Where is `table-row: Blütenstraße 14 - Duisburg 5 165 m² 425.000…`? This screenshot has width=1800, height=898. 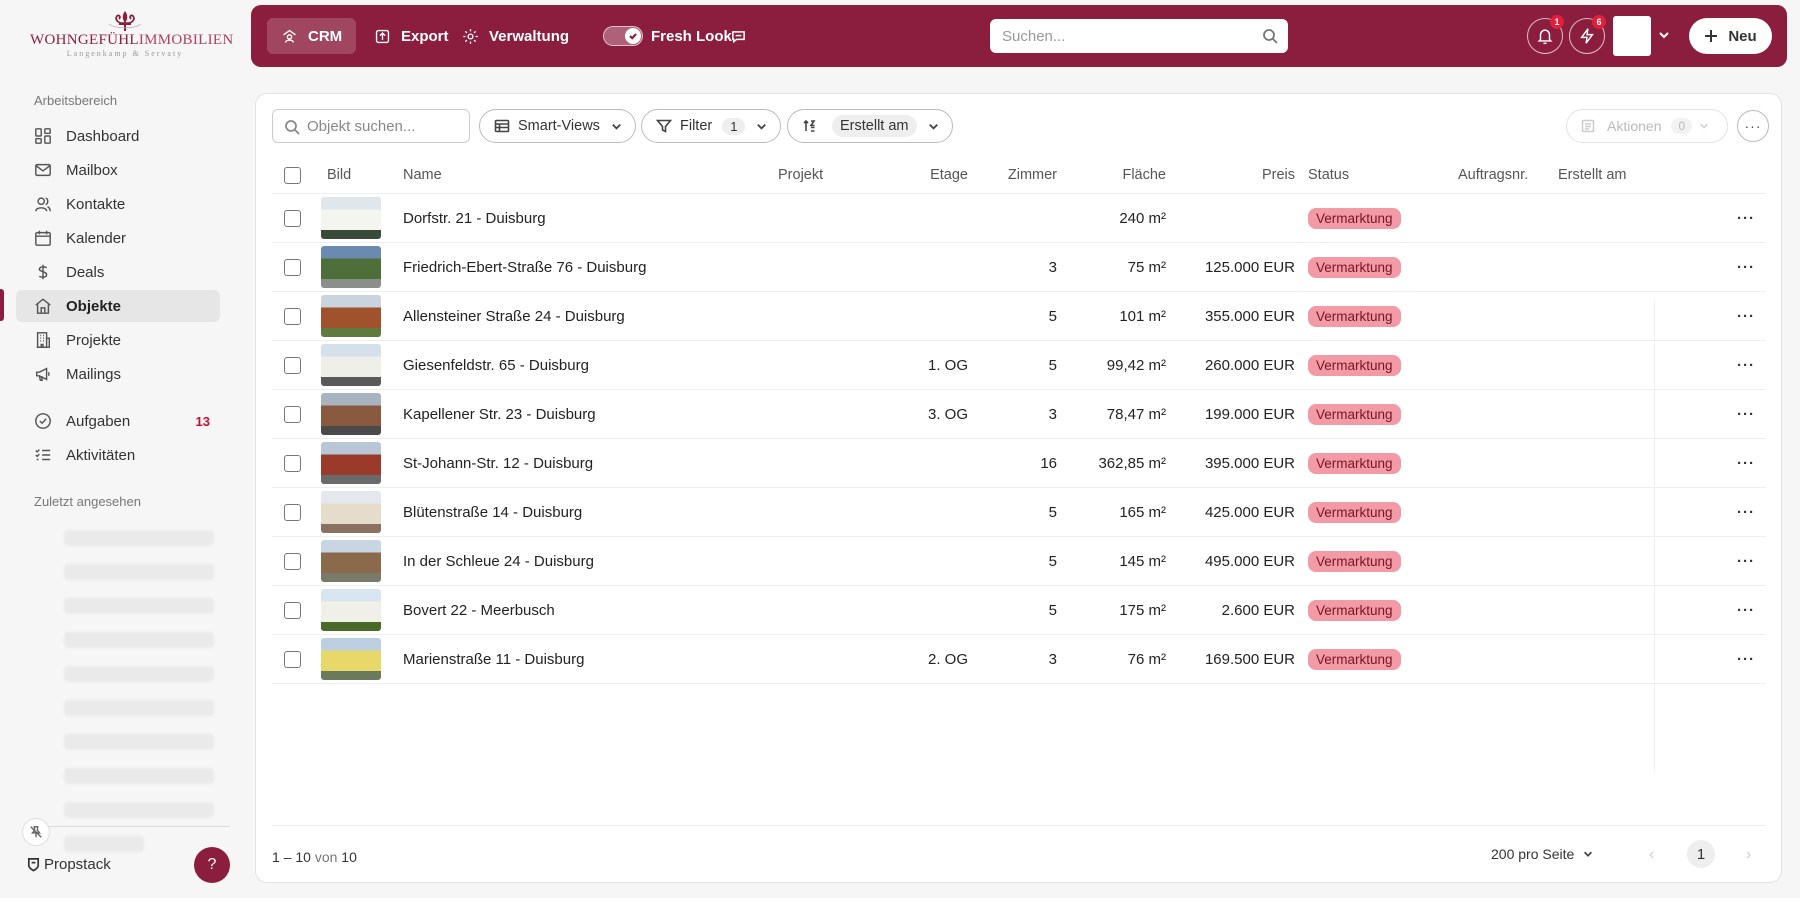 table-row: Blütenstraße 14 - Duisburg 5 165 m² 425.000… is located at coordinates (1019, 512).